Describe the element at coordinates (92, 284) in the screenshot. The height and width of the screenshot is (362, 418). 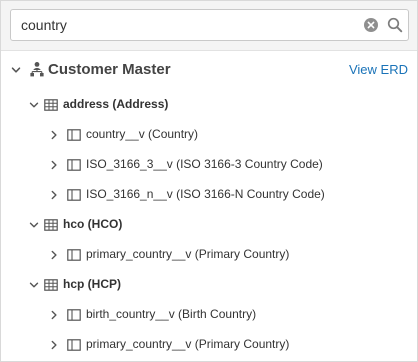
I see `entity-label: hcp (HCP)` at that location.